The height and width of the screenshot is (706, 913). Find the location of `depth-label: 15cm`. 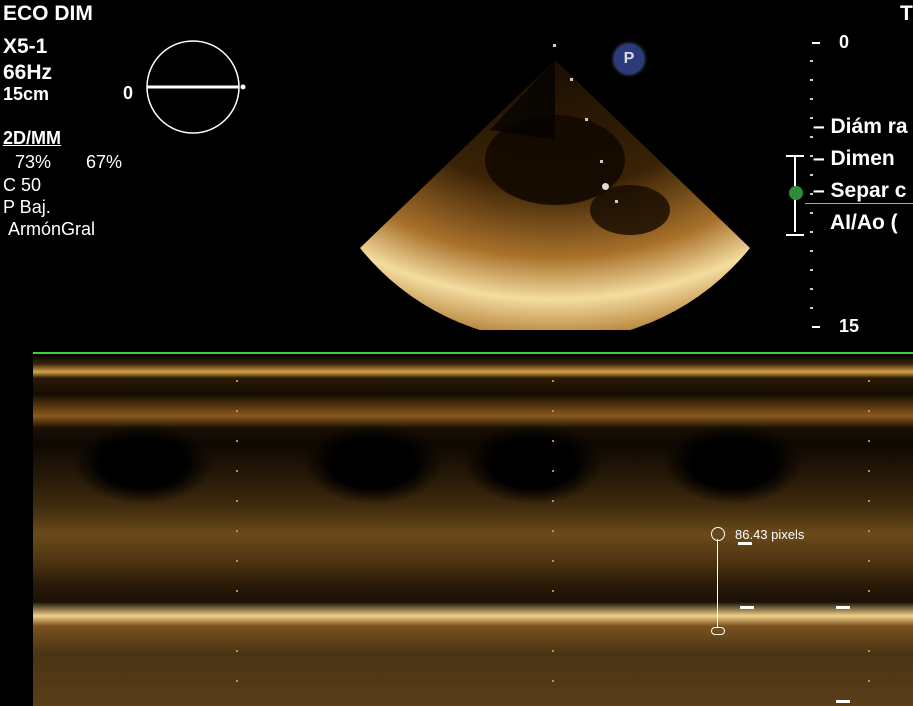

depth-label: 15cm is located at coordinates (26, 94).